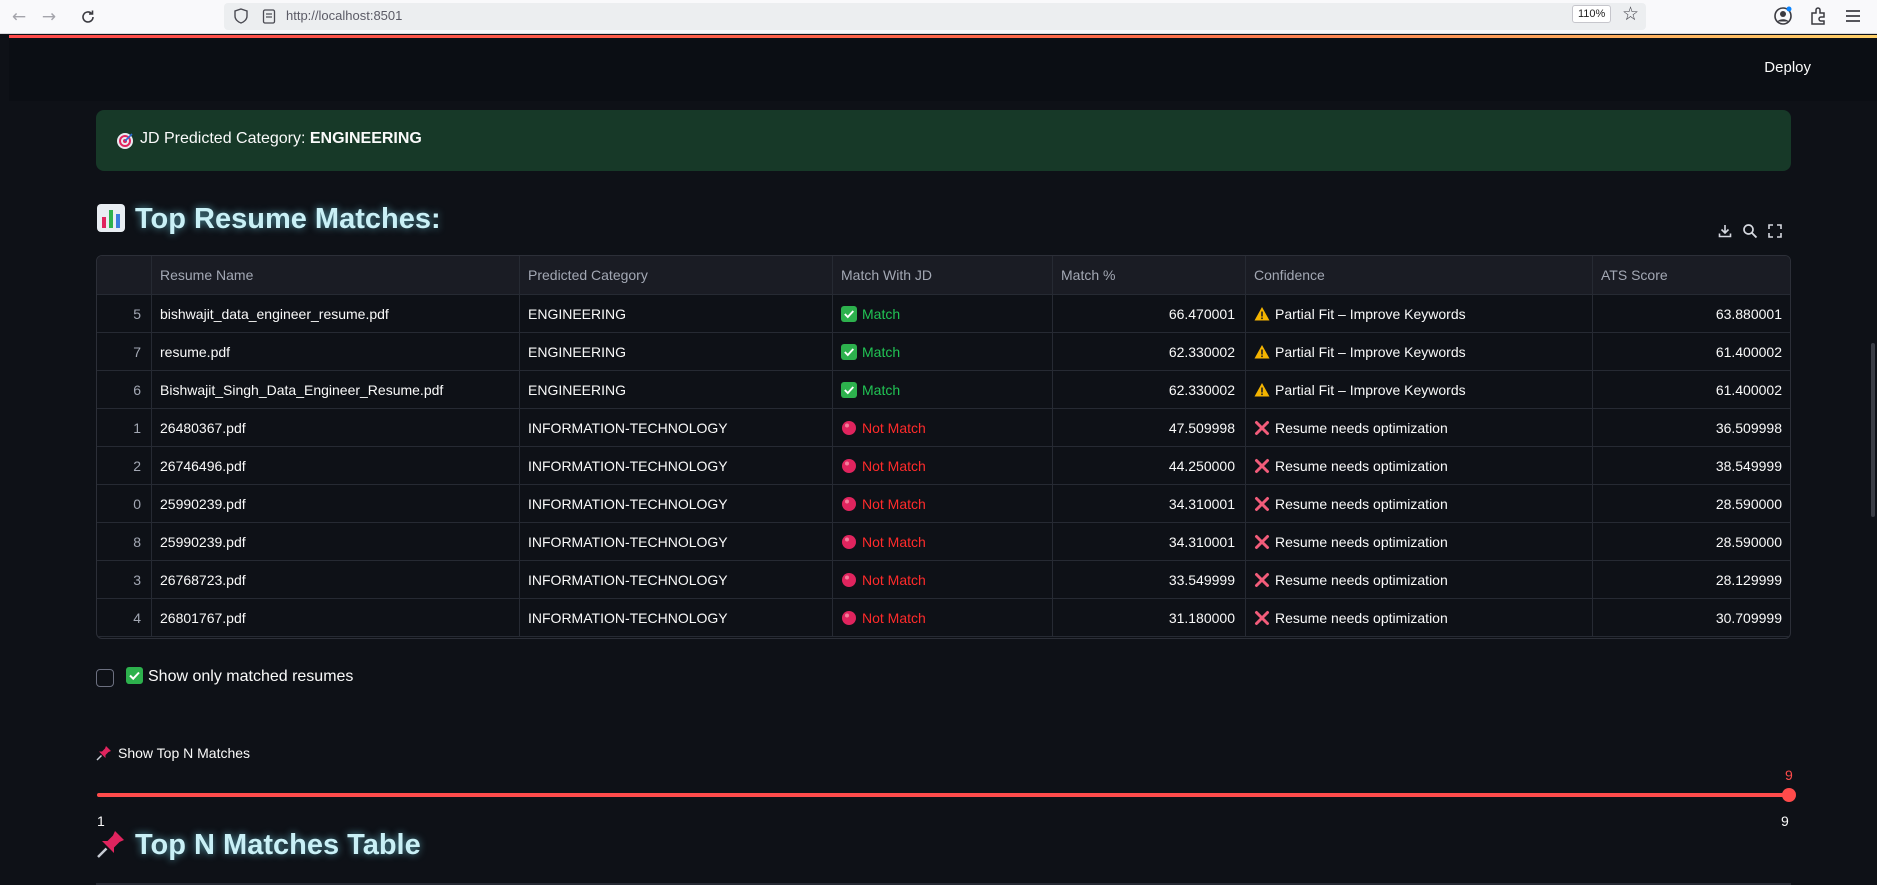  What do you see at coordinates (1691, 580) in the screenshot?
I see `ats-score-cell: 28.129999` at bounding box center [1691, 580].